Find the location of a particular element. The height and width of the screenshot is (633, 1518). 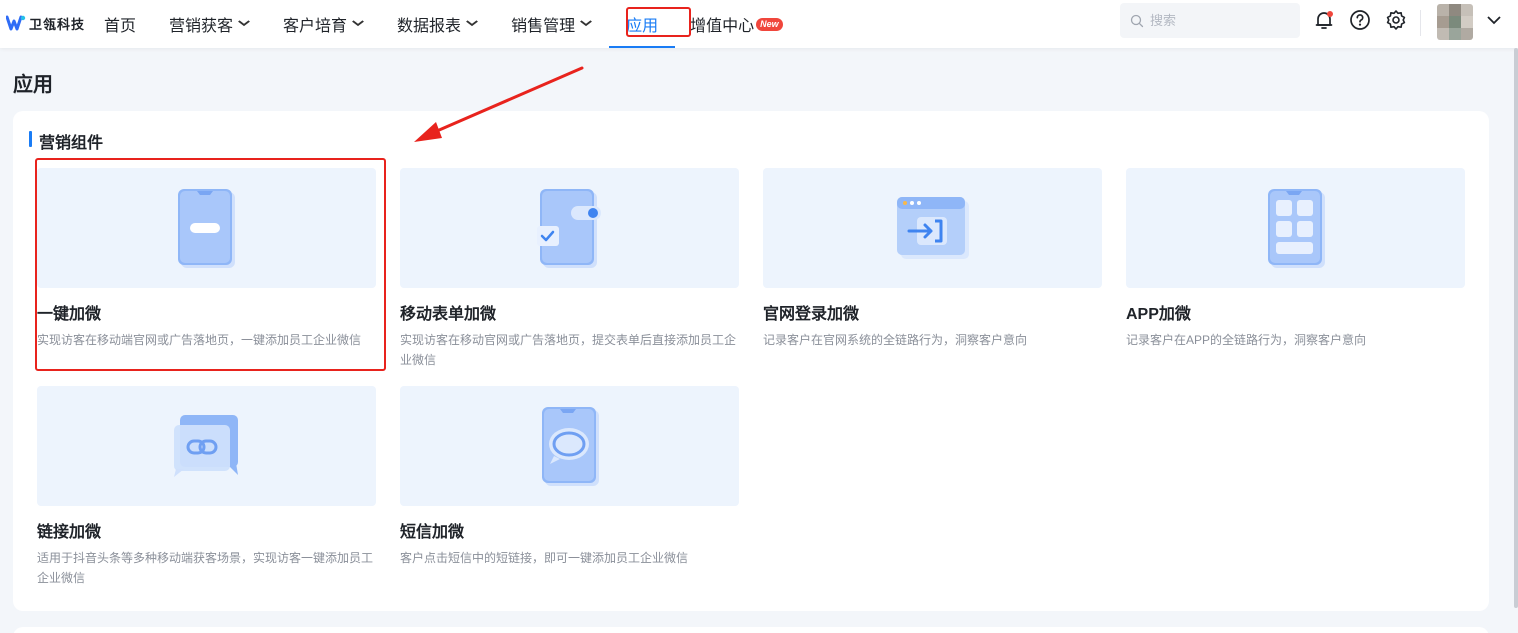

nav-item-label: 销售管理 is located at coordinates (543, 26).